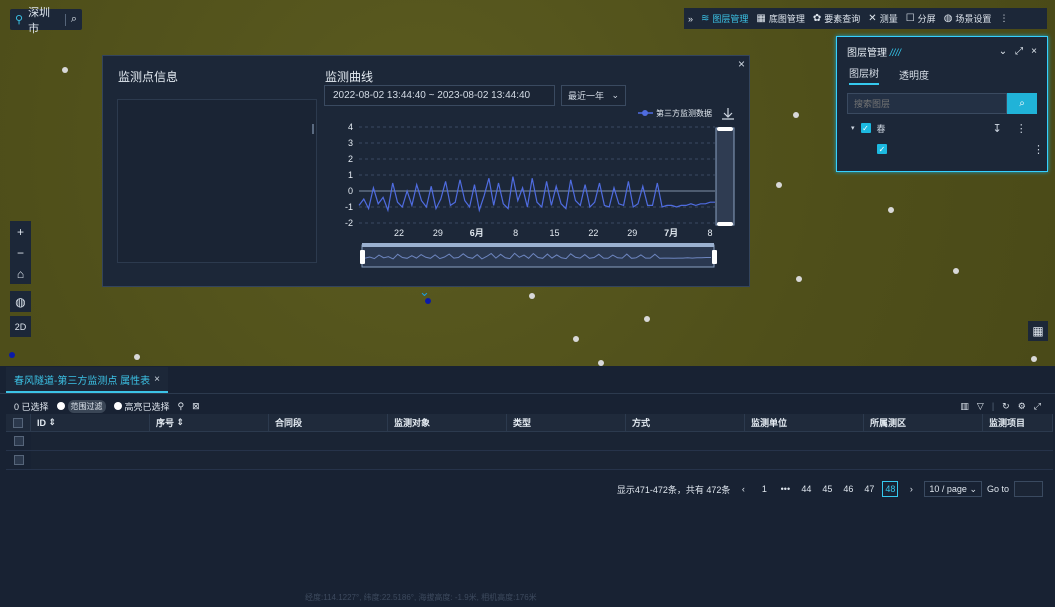 This screenshot has height=607, width=1055. I want to click on column-area: 所属测区, so click(923, 422).